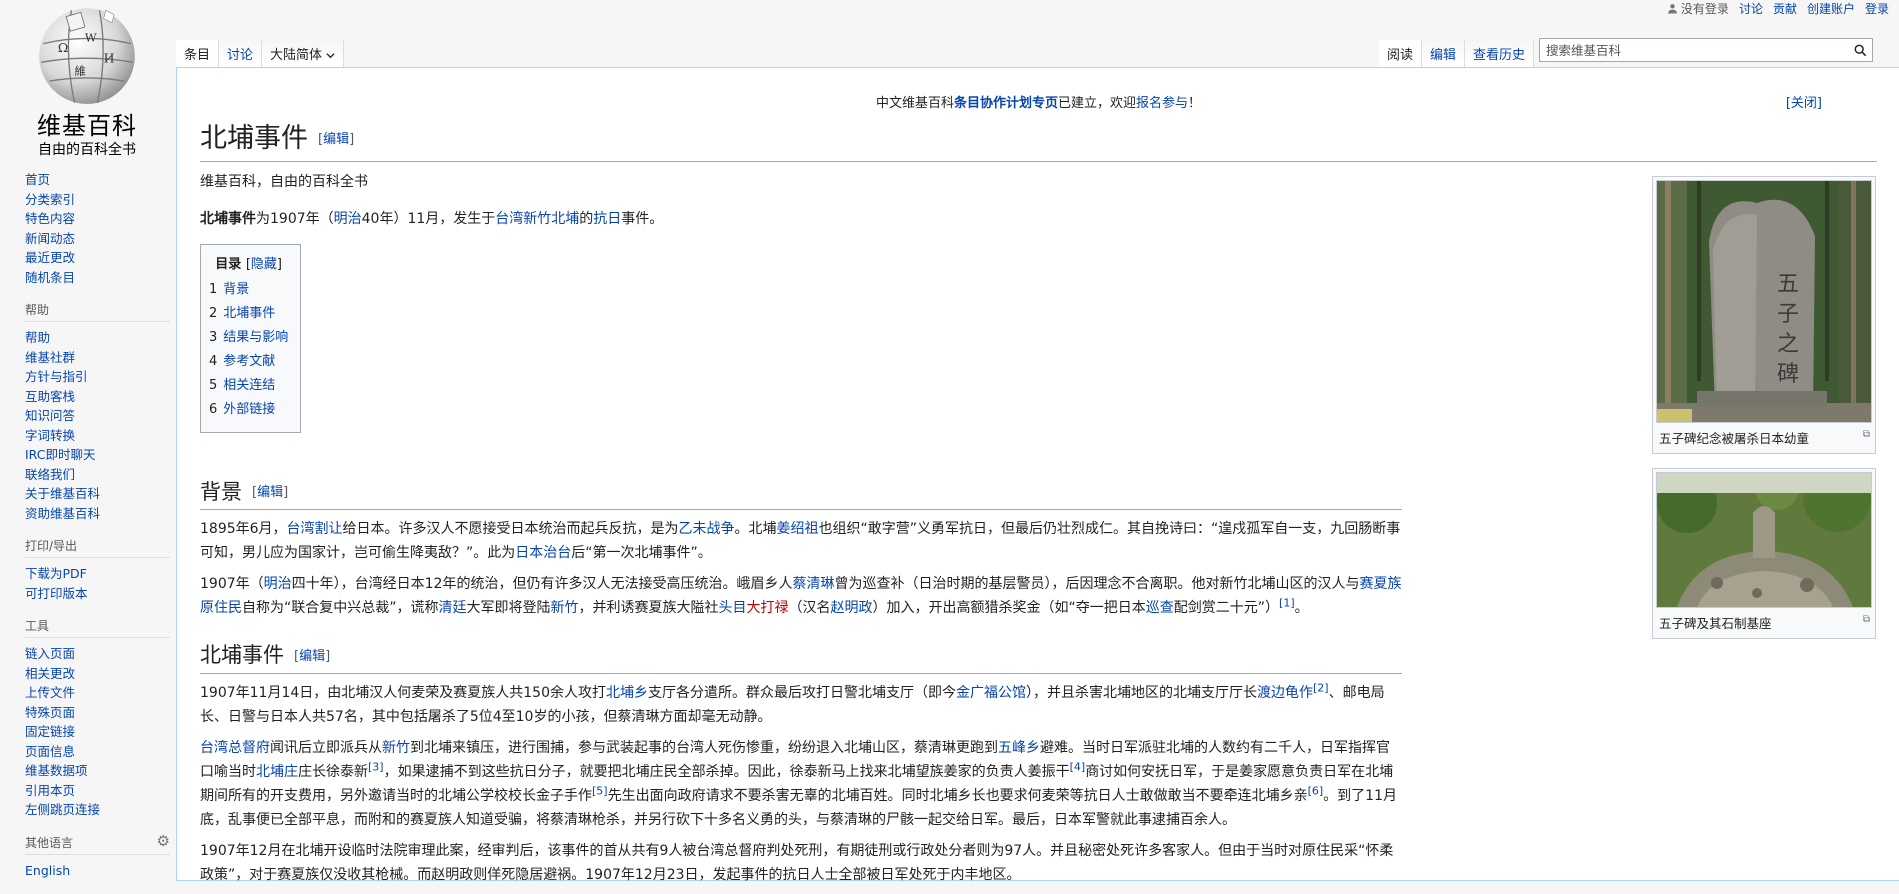  Describe the element at coordinates (56, 770) in the screenshot. I see `tools-link: 维基数据项` at that location.